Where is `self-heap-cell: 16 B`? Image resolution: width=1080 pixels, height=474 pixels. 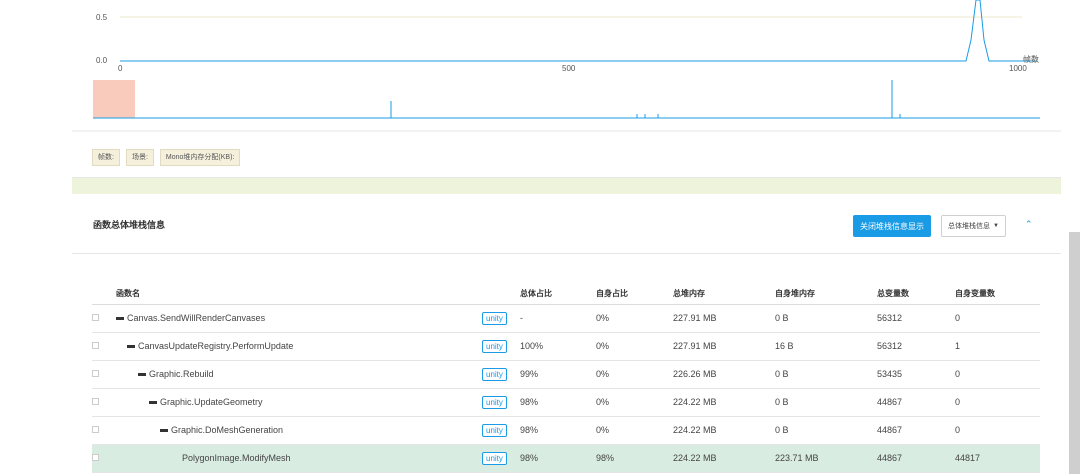
self-heap-cell: 16 B is located at coordinates (826, 346).